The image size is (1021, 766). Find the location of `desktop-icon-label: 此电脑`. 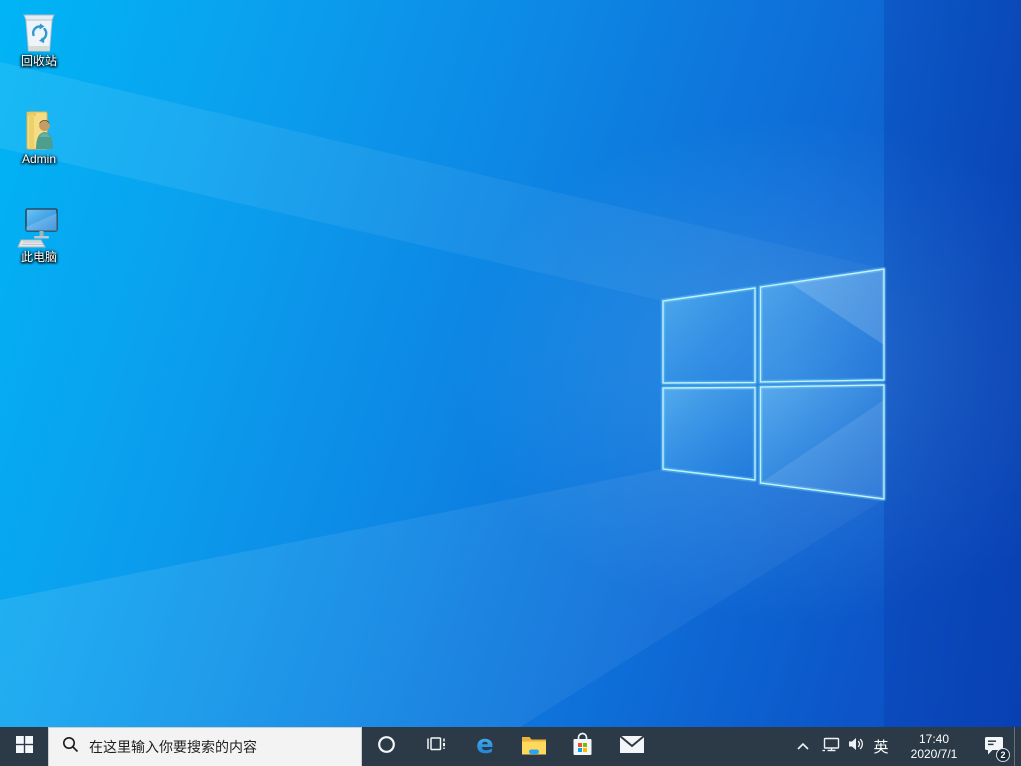

desktop-icon-label: 此电脑 is located at coordinates (38, 257).